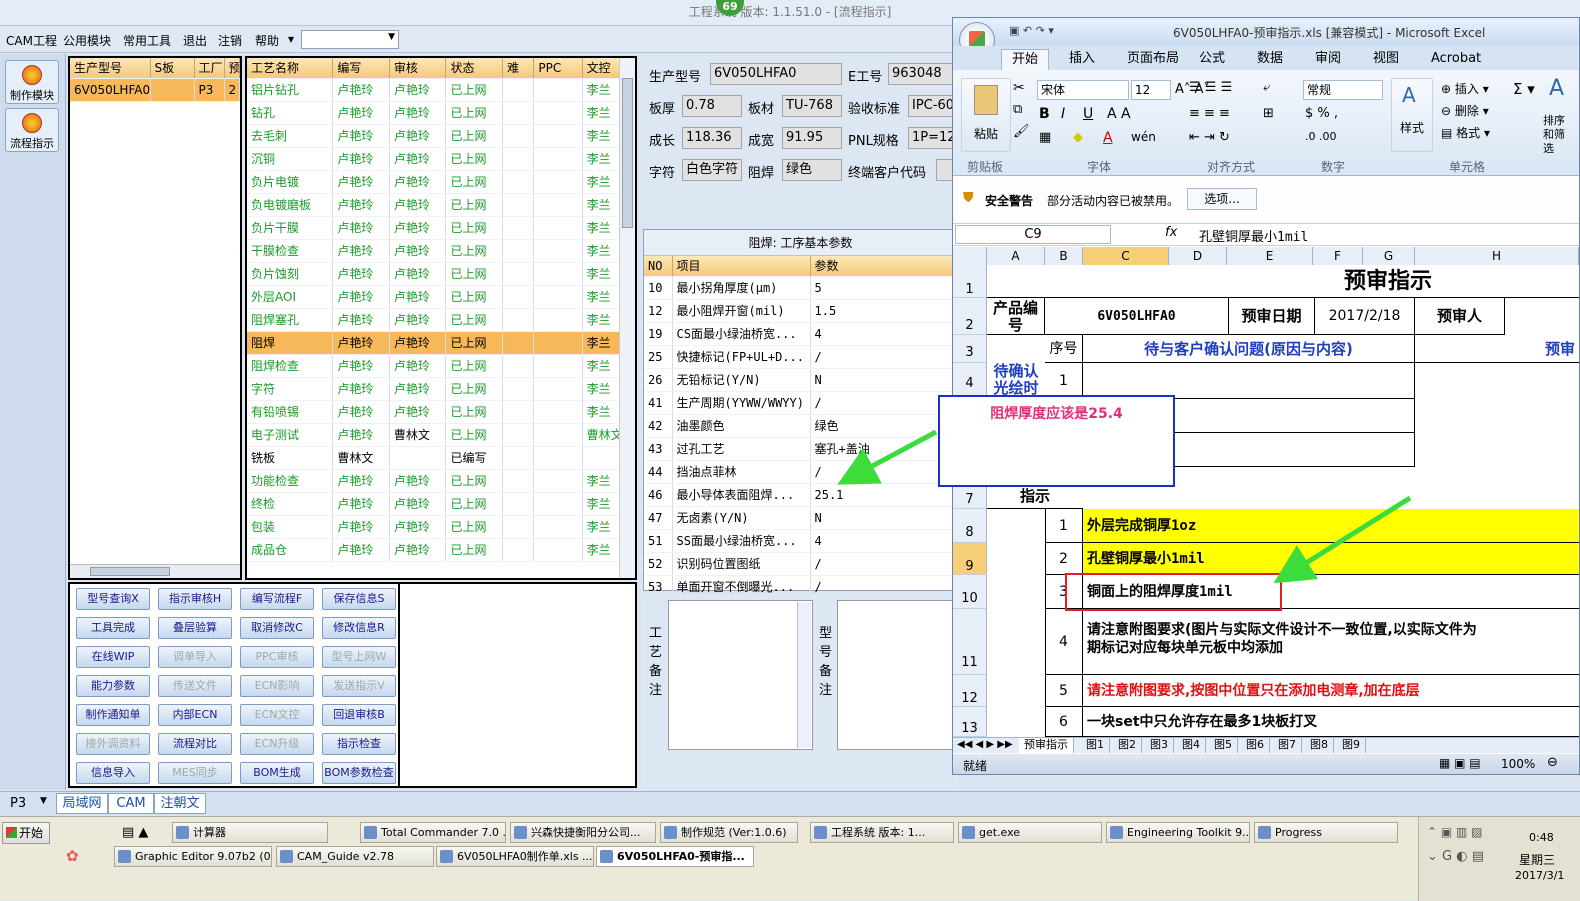 The width and height of the screenshot is (1580, 901). I want to click on clock-time: 0:48, so click(1541, 837).